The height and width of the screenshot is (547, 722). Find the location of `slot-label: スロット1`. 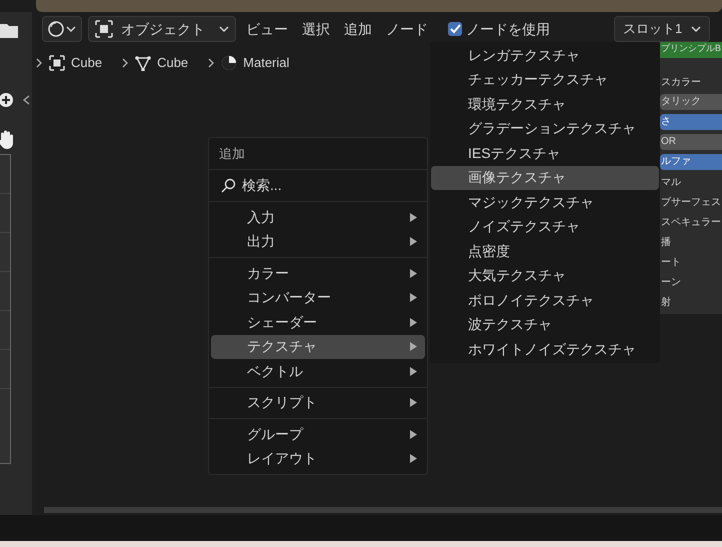

slot-label: スロット1 is located at coordinates (653, 29).